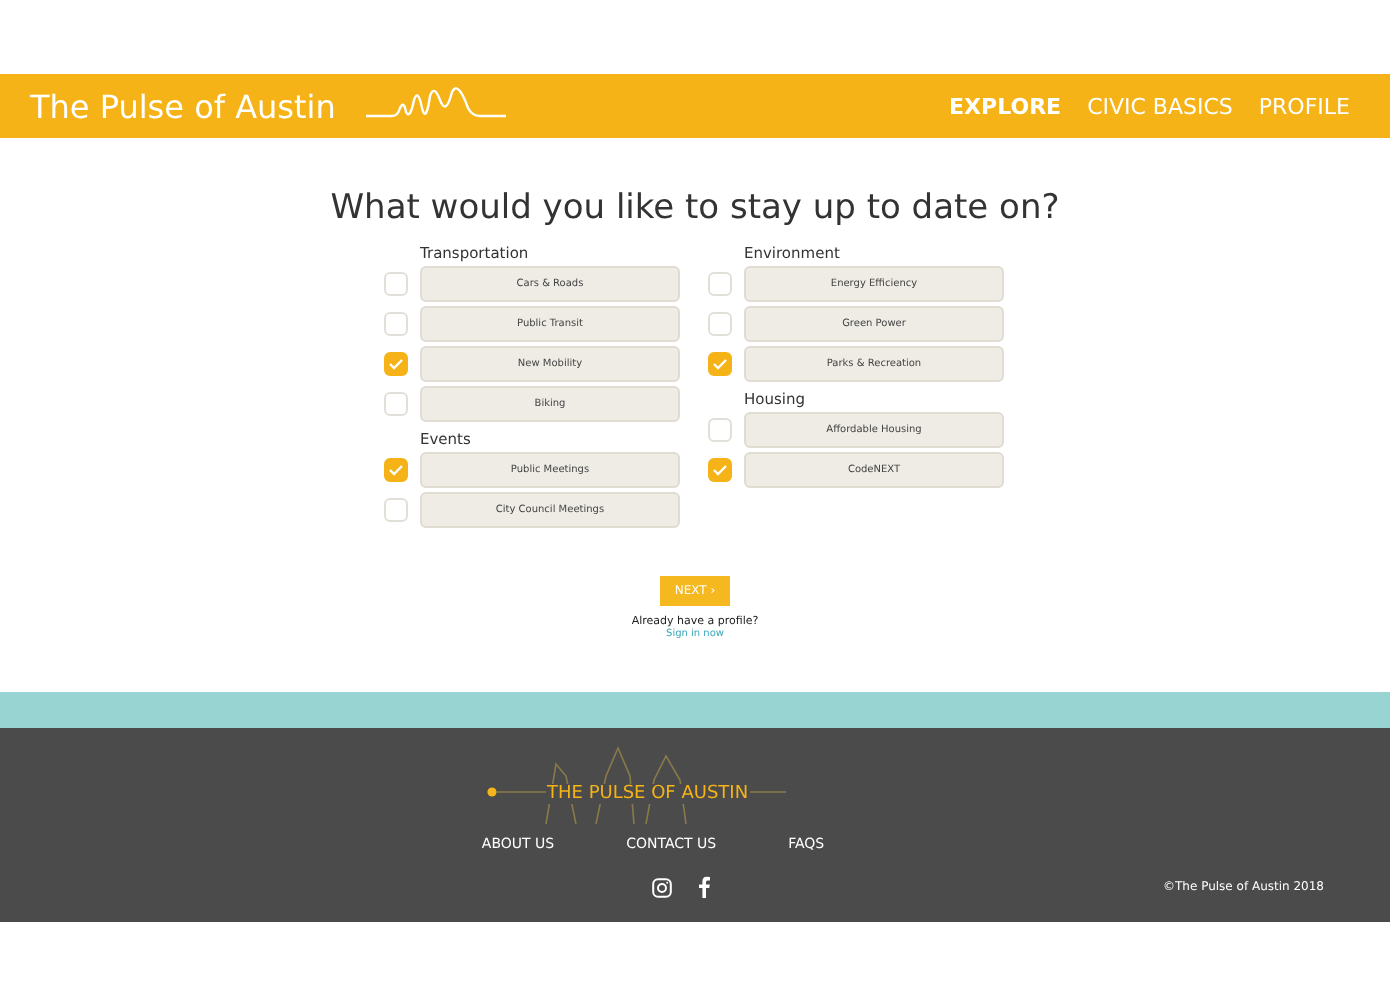 This screenshot has height=988, width=1390. Describe the element at coordinates (695, 208) in the screenshot. I see `page-heading: What would you like to stay up to date on?` at that location.